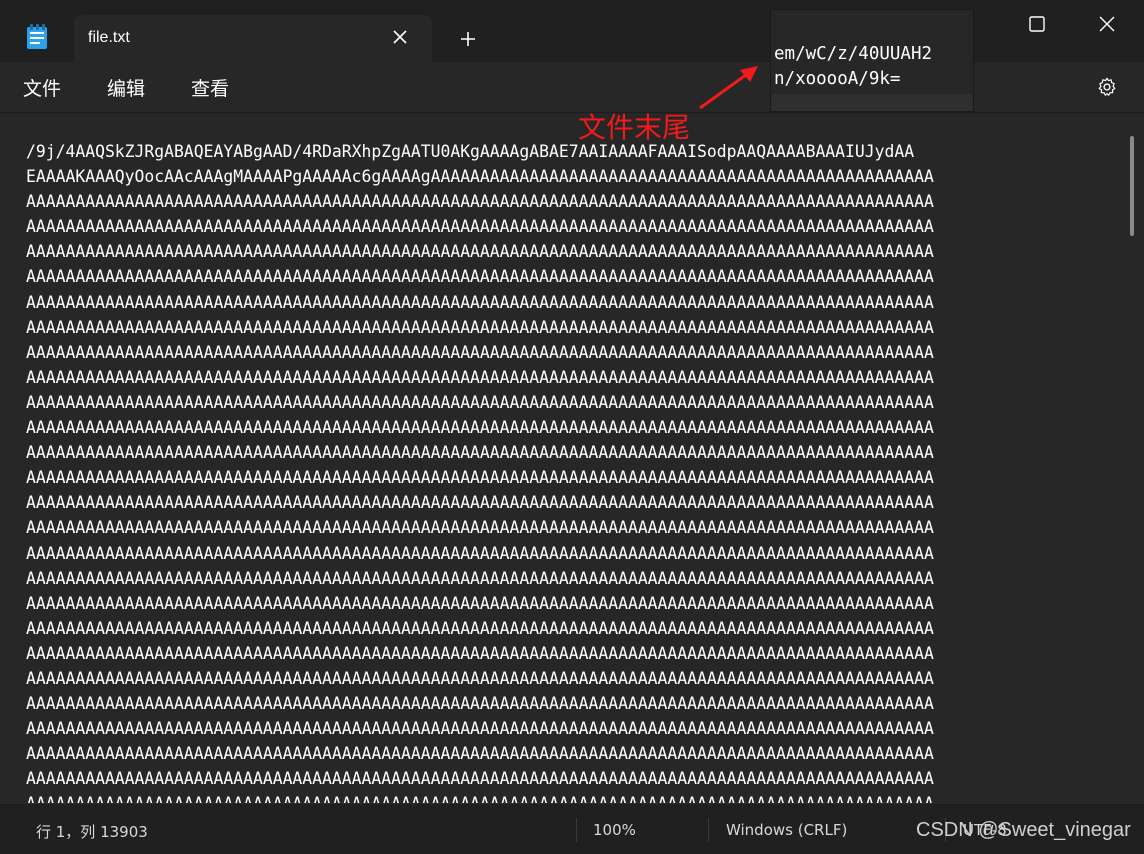 The height and width of the screenshot is (854, 1144). I want to click on menu-edit: 编辑, so click(126, 87).